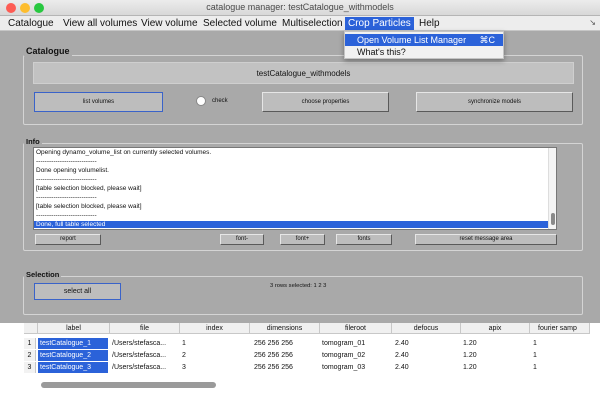 Image resolution: width=600 pixels, height=415 pixels. What do you see at coordinates (48, 51) in the screenshot?
I see `catalogue-section-label: Catalogue` at bounding box center [48, 51].